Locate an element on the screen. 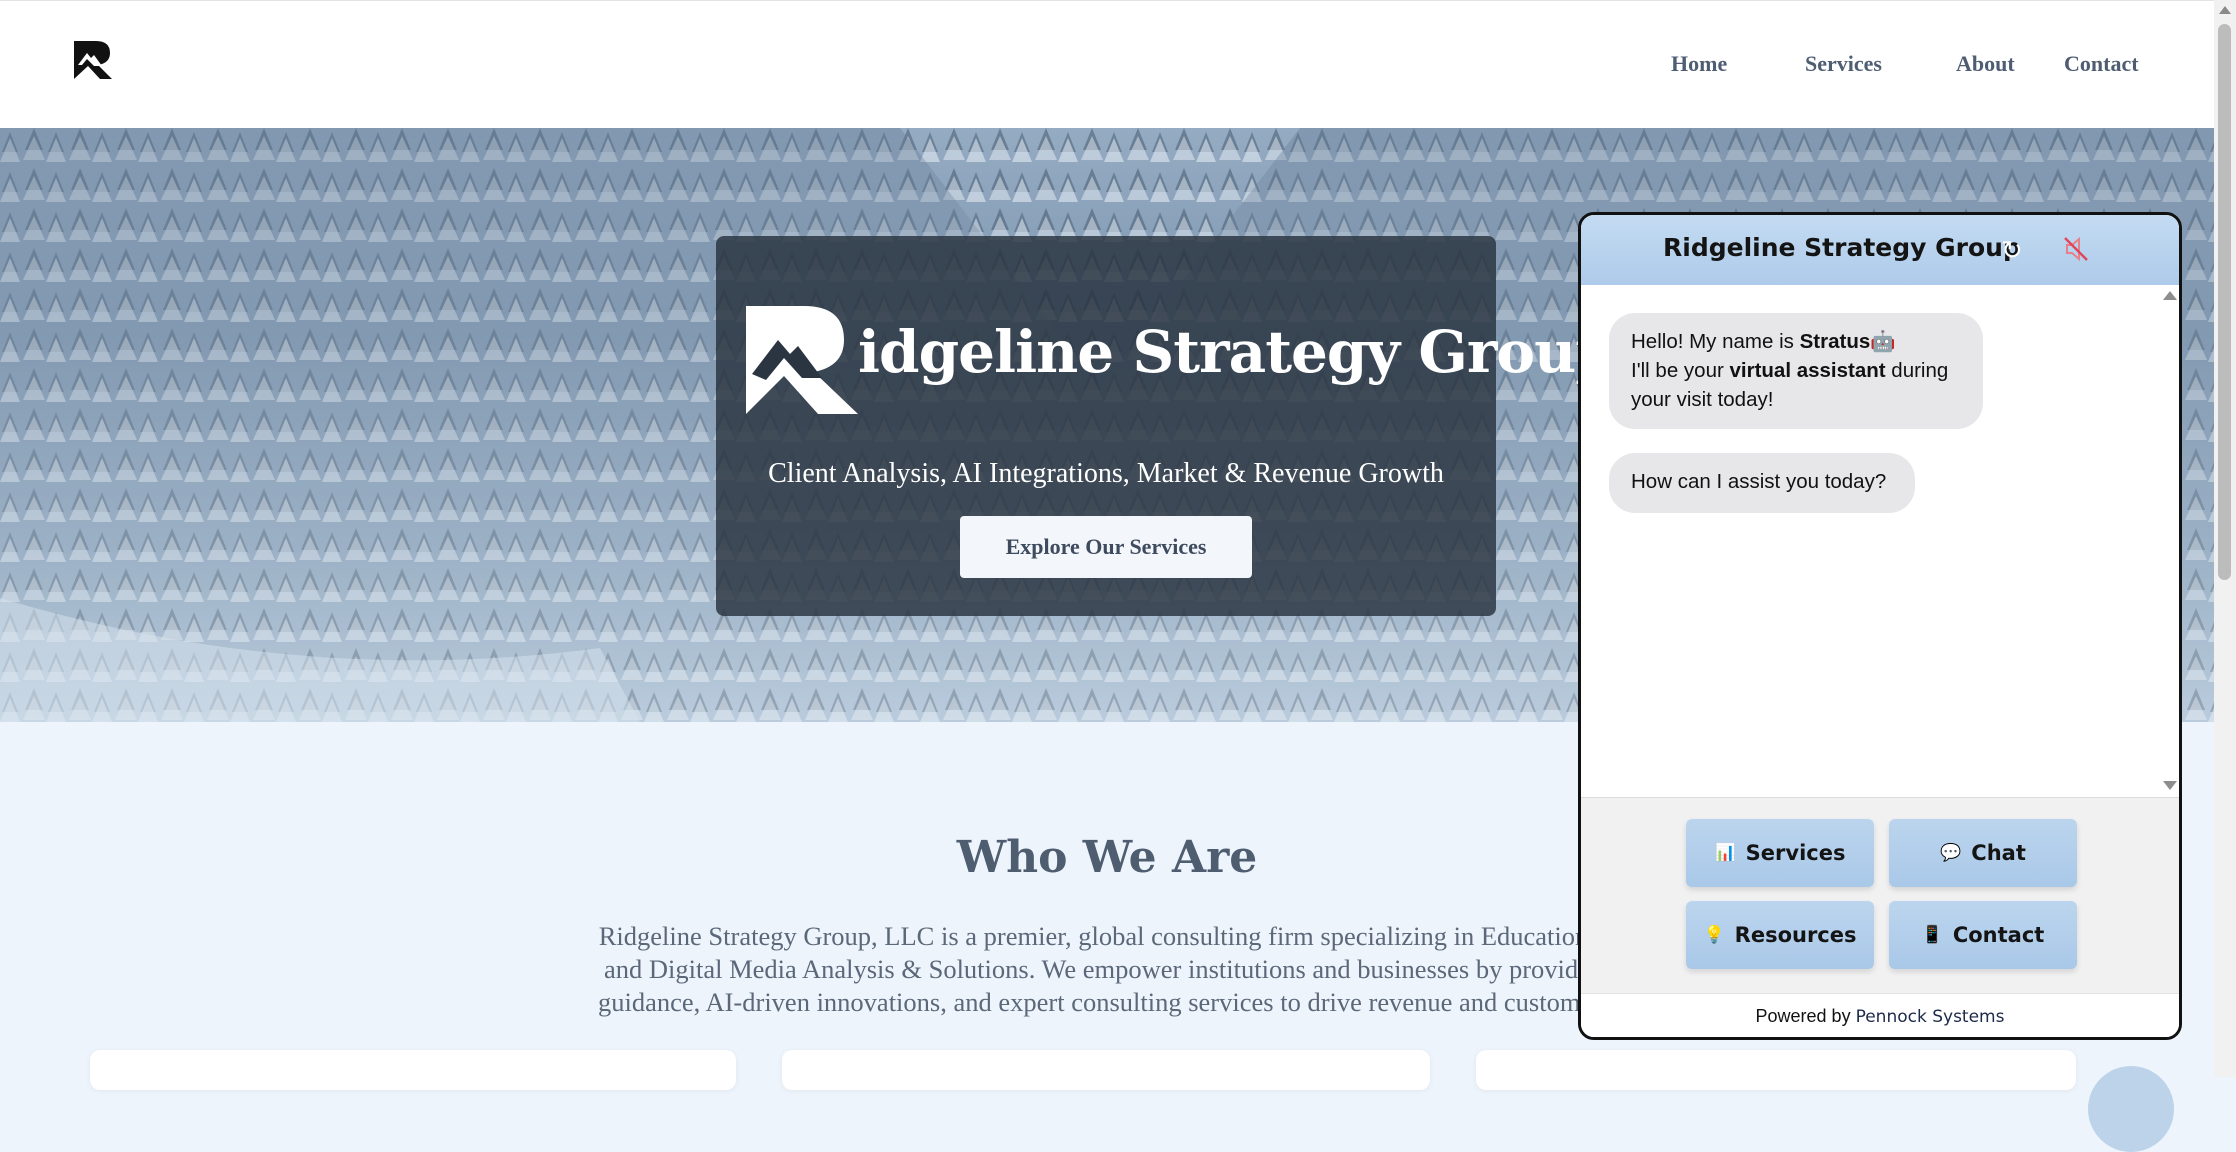  quick-button-label: Resources is located at coordinates (1795, 935).